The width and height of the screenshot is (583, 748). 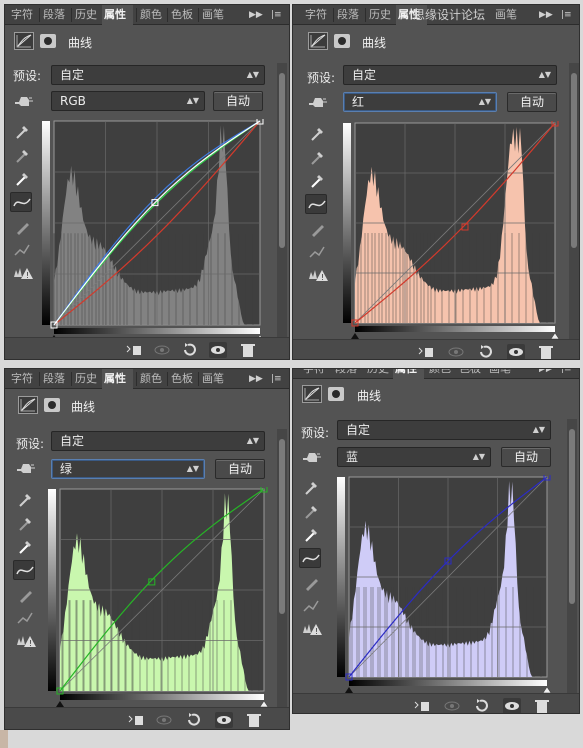 What do you see at coordinates (414, 457) in the screenshot?
I see `channel-select: 蓝 ▲▼` at bounding box center [414, 457].